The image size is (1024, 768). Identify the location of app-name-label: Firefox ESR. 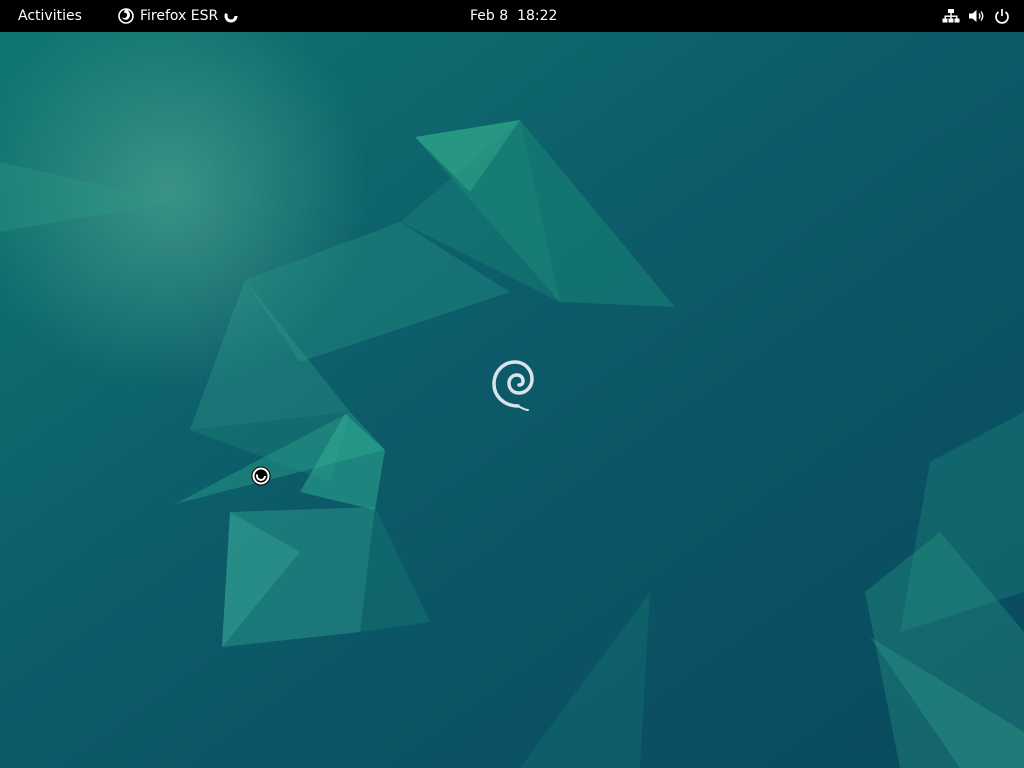
(179, 16).